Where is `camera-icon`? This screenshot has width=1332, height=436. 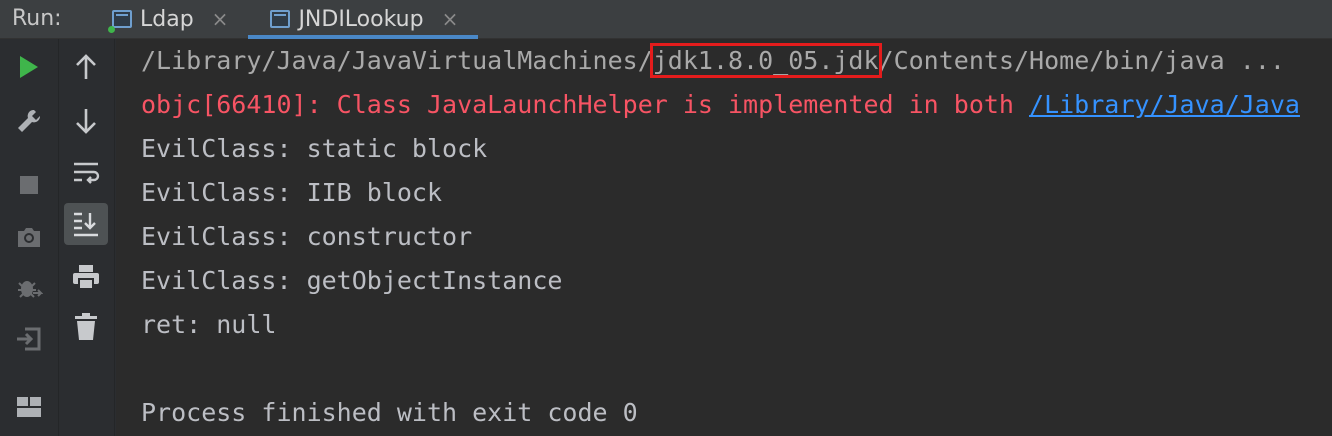 camera-icon is located at coordinates (29, 237).